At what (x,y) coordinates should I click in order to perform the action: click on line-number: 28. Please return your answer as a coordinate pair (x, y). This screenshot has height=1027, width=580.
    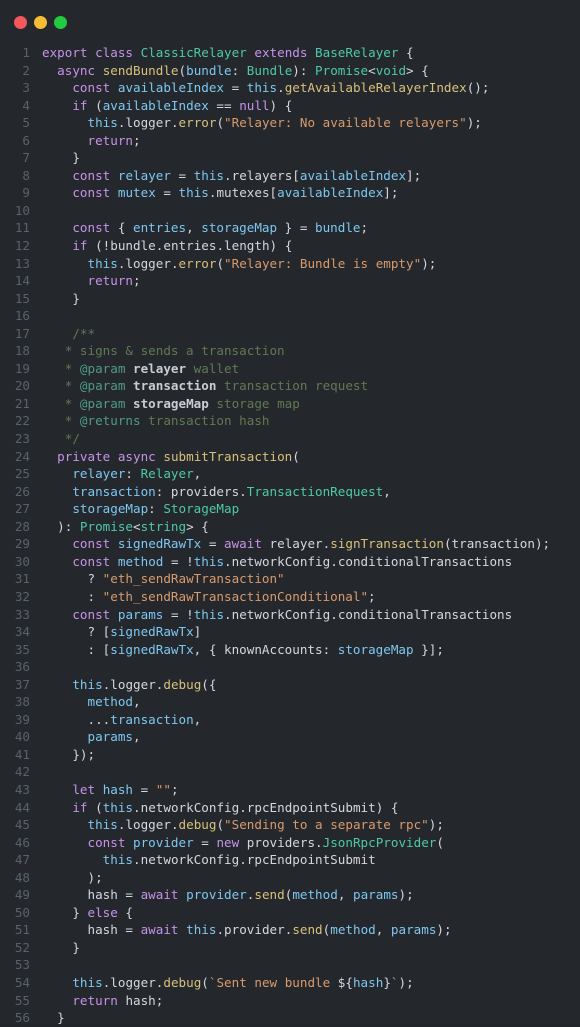
    Looking at the image, I should click on (22, 526).